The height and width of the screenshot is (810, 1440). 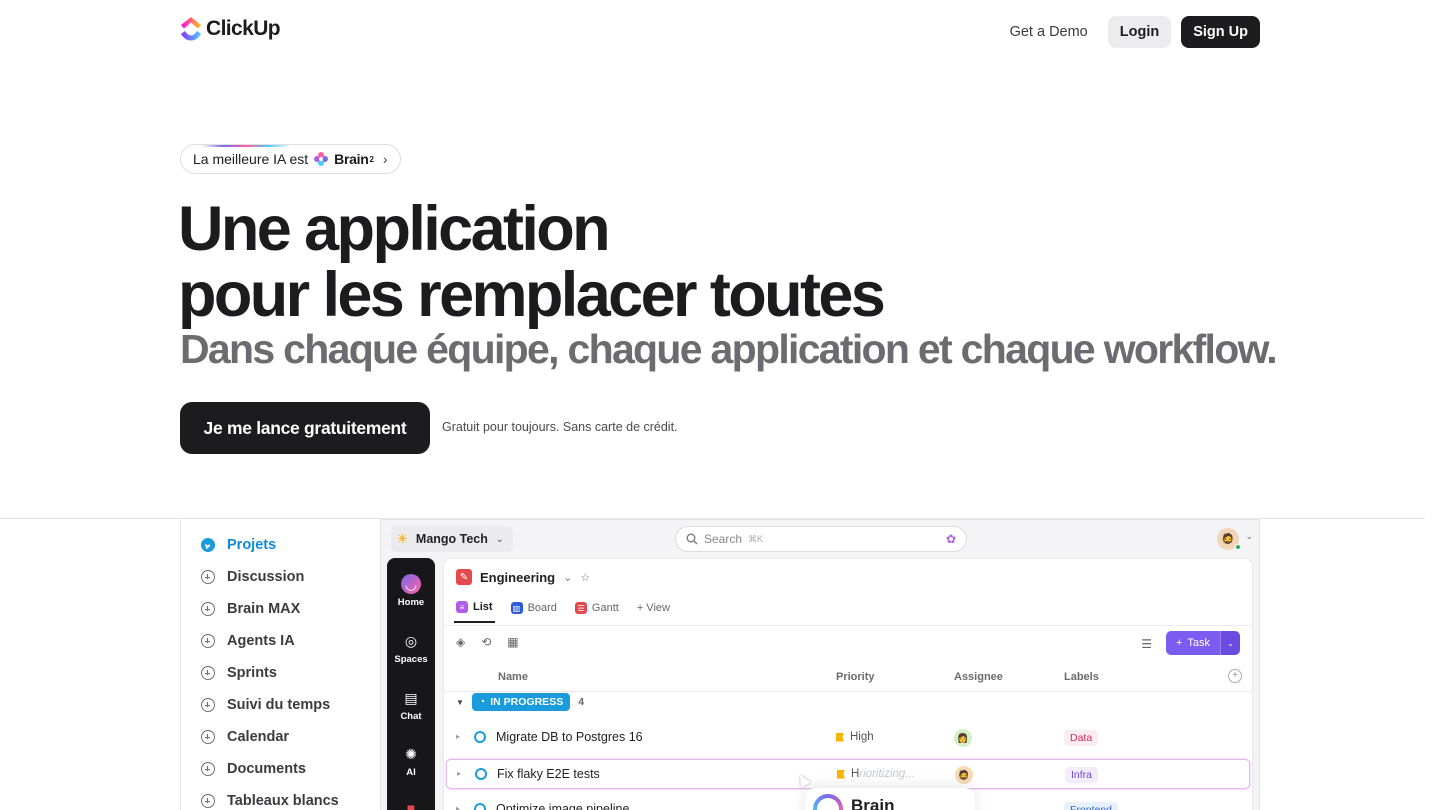 I want to click on feature-label: Calendar, so click(x=258, y=737).